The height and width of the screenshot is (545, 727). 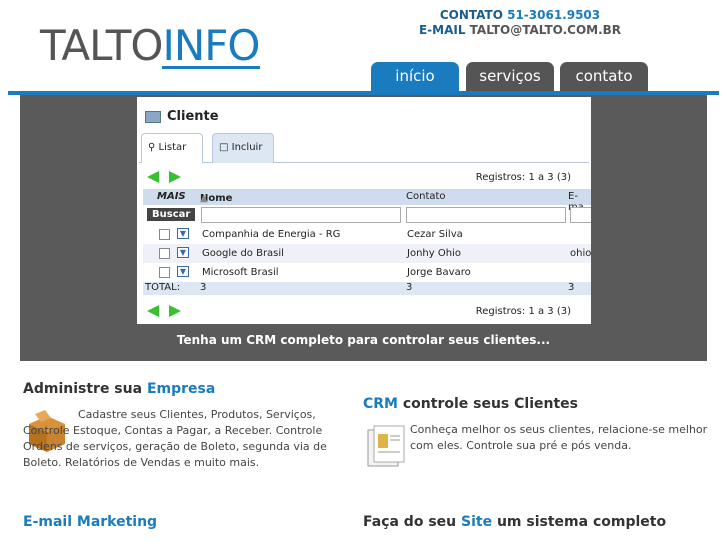 I want to click on app-title: Cliente, so click(x=193, y=116).